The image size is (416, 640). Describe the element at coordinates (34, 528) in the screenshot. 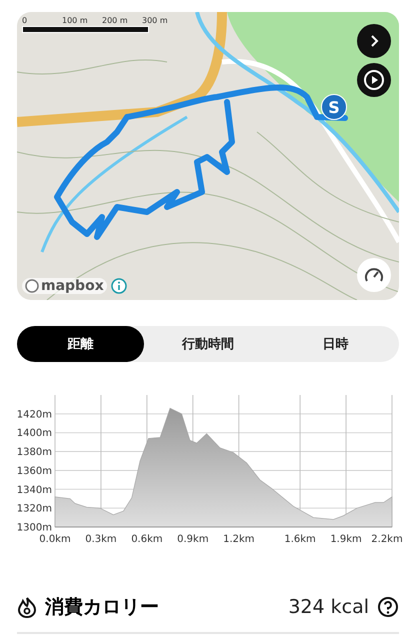

I see `y-tick-label: 1300m` at that location.